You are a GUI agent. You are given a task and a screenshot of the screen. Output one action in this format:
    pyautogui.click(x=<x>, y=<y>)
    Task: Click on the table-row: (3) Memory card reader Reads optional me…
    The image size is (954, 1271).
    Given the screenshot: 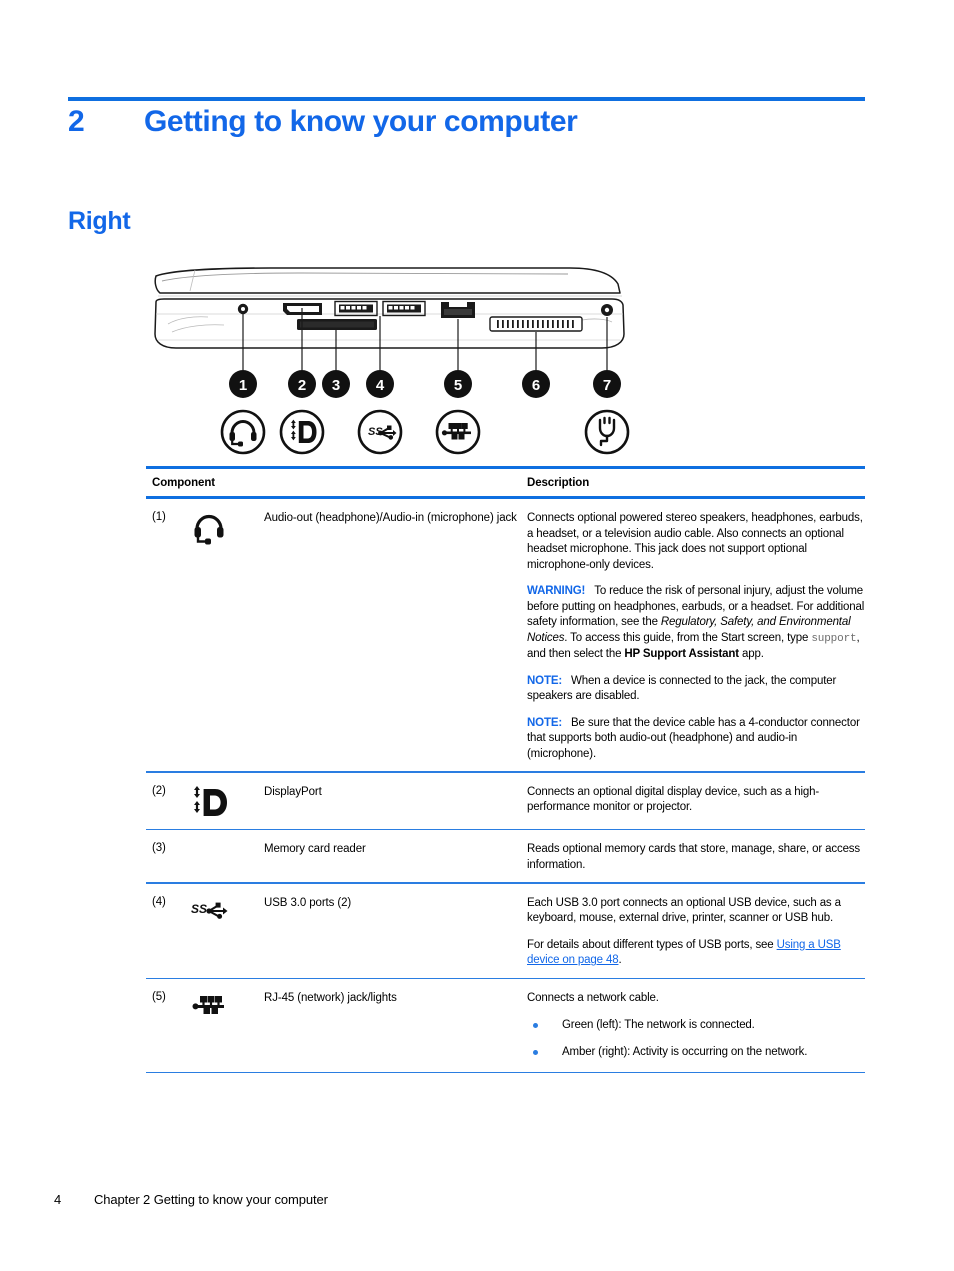 What is the action you would take?
    pyautogui.click(x=505, y=856)
    